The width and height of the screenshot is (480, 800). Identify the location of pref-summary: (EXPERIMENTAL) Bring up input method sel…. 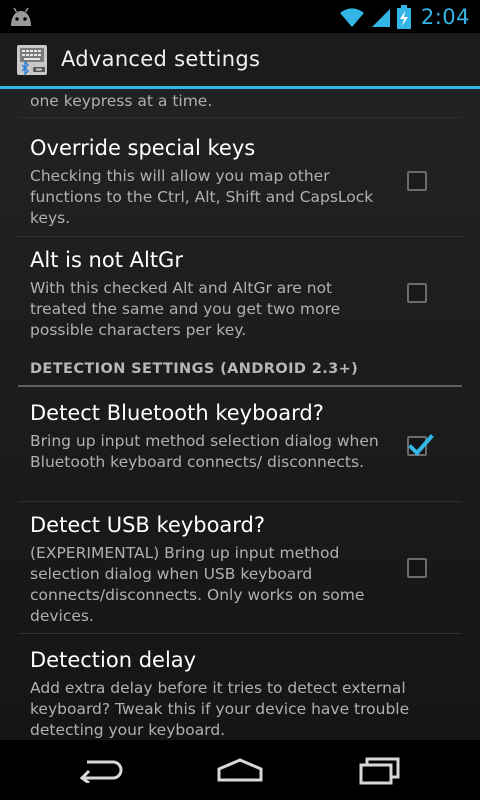
(197, 584).